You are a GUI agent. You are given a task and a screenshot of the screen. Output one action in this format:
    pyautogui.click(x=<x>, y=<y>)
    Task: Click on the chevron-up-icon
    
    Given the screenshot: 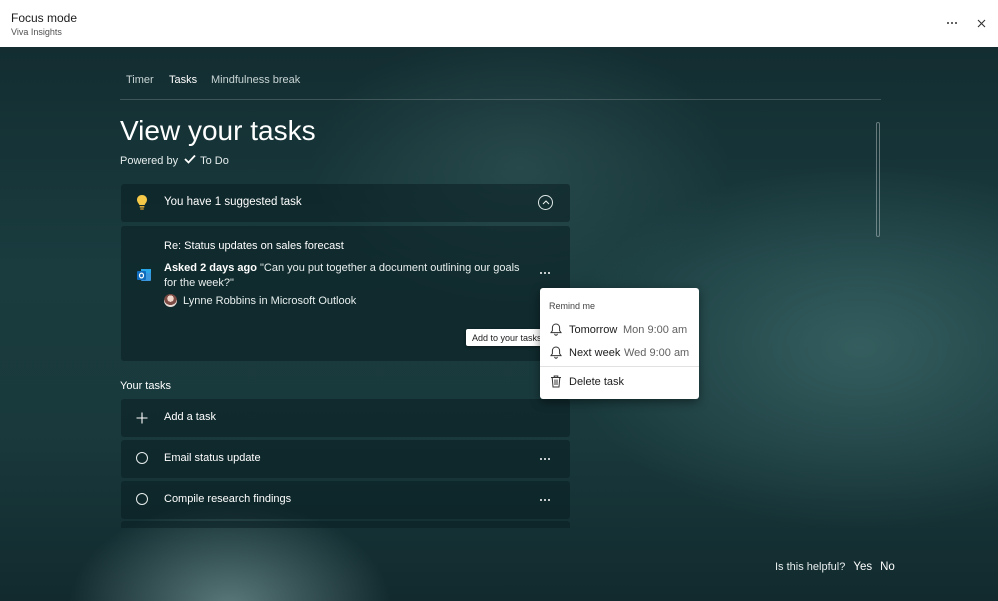 What is the action you would take?
    pyautogui.click(x=545, y=202)
    